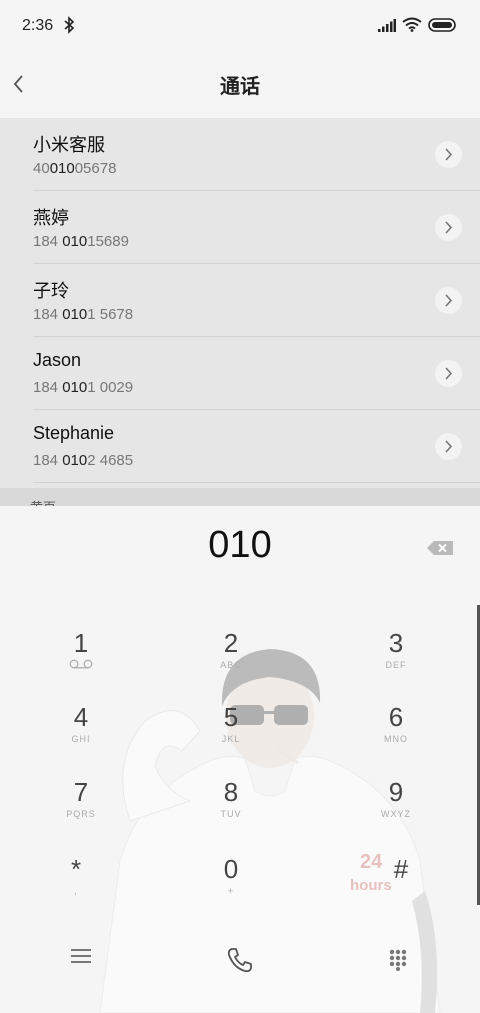 The width and height of the screenshot is (480, 1013). I want to click on contact-name: 小米客服, so click(69, 145).